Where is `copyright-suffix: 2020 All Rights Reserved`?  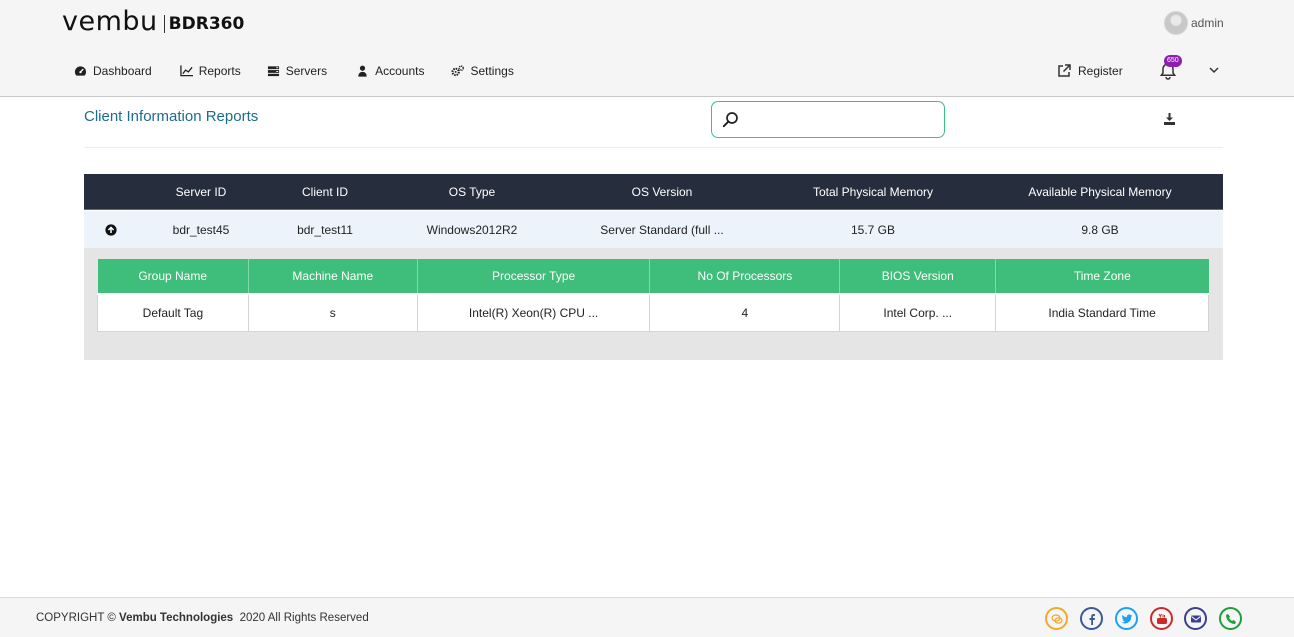
copyright-suffix: 2020 All Rights Reserved is located at coordinates (304, 618).